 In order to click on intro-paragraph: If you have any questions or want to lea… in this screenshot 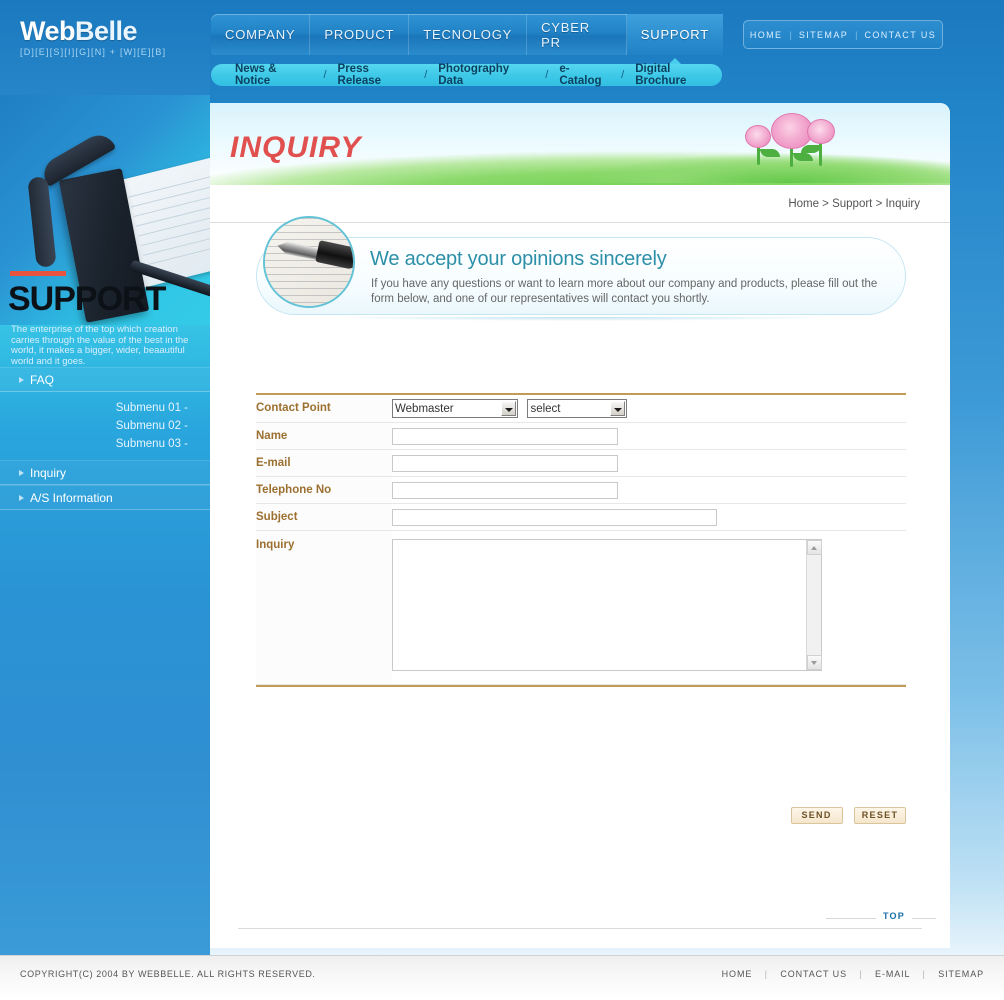, I will do `click(624, 291)`.